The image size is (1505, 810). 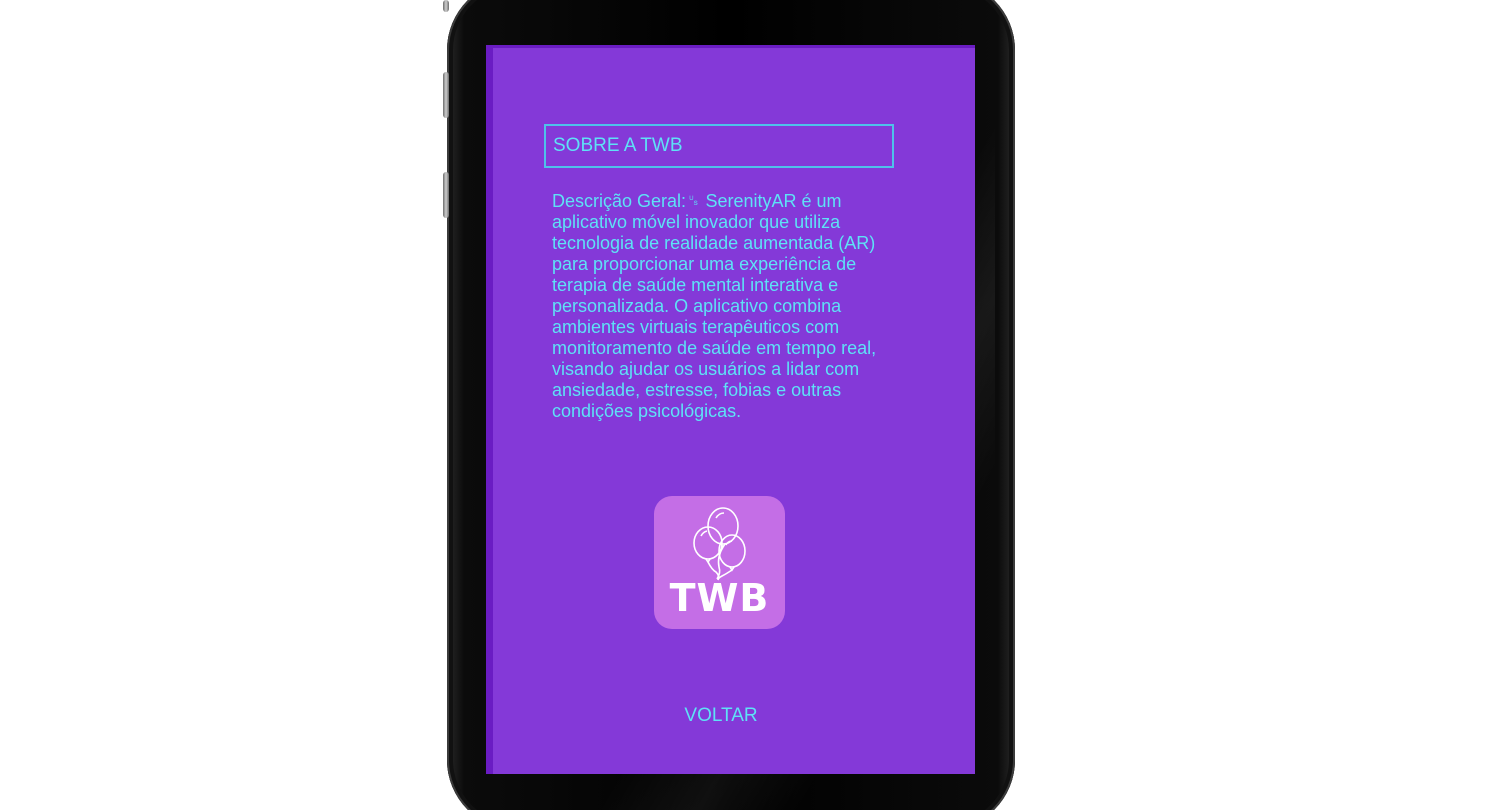 What do you see at coordinates (446, 95) in the screenshot?
I see `phone-volume-up-button` at bounding box center [446, 95].